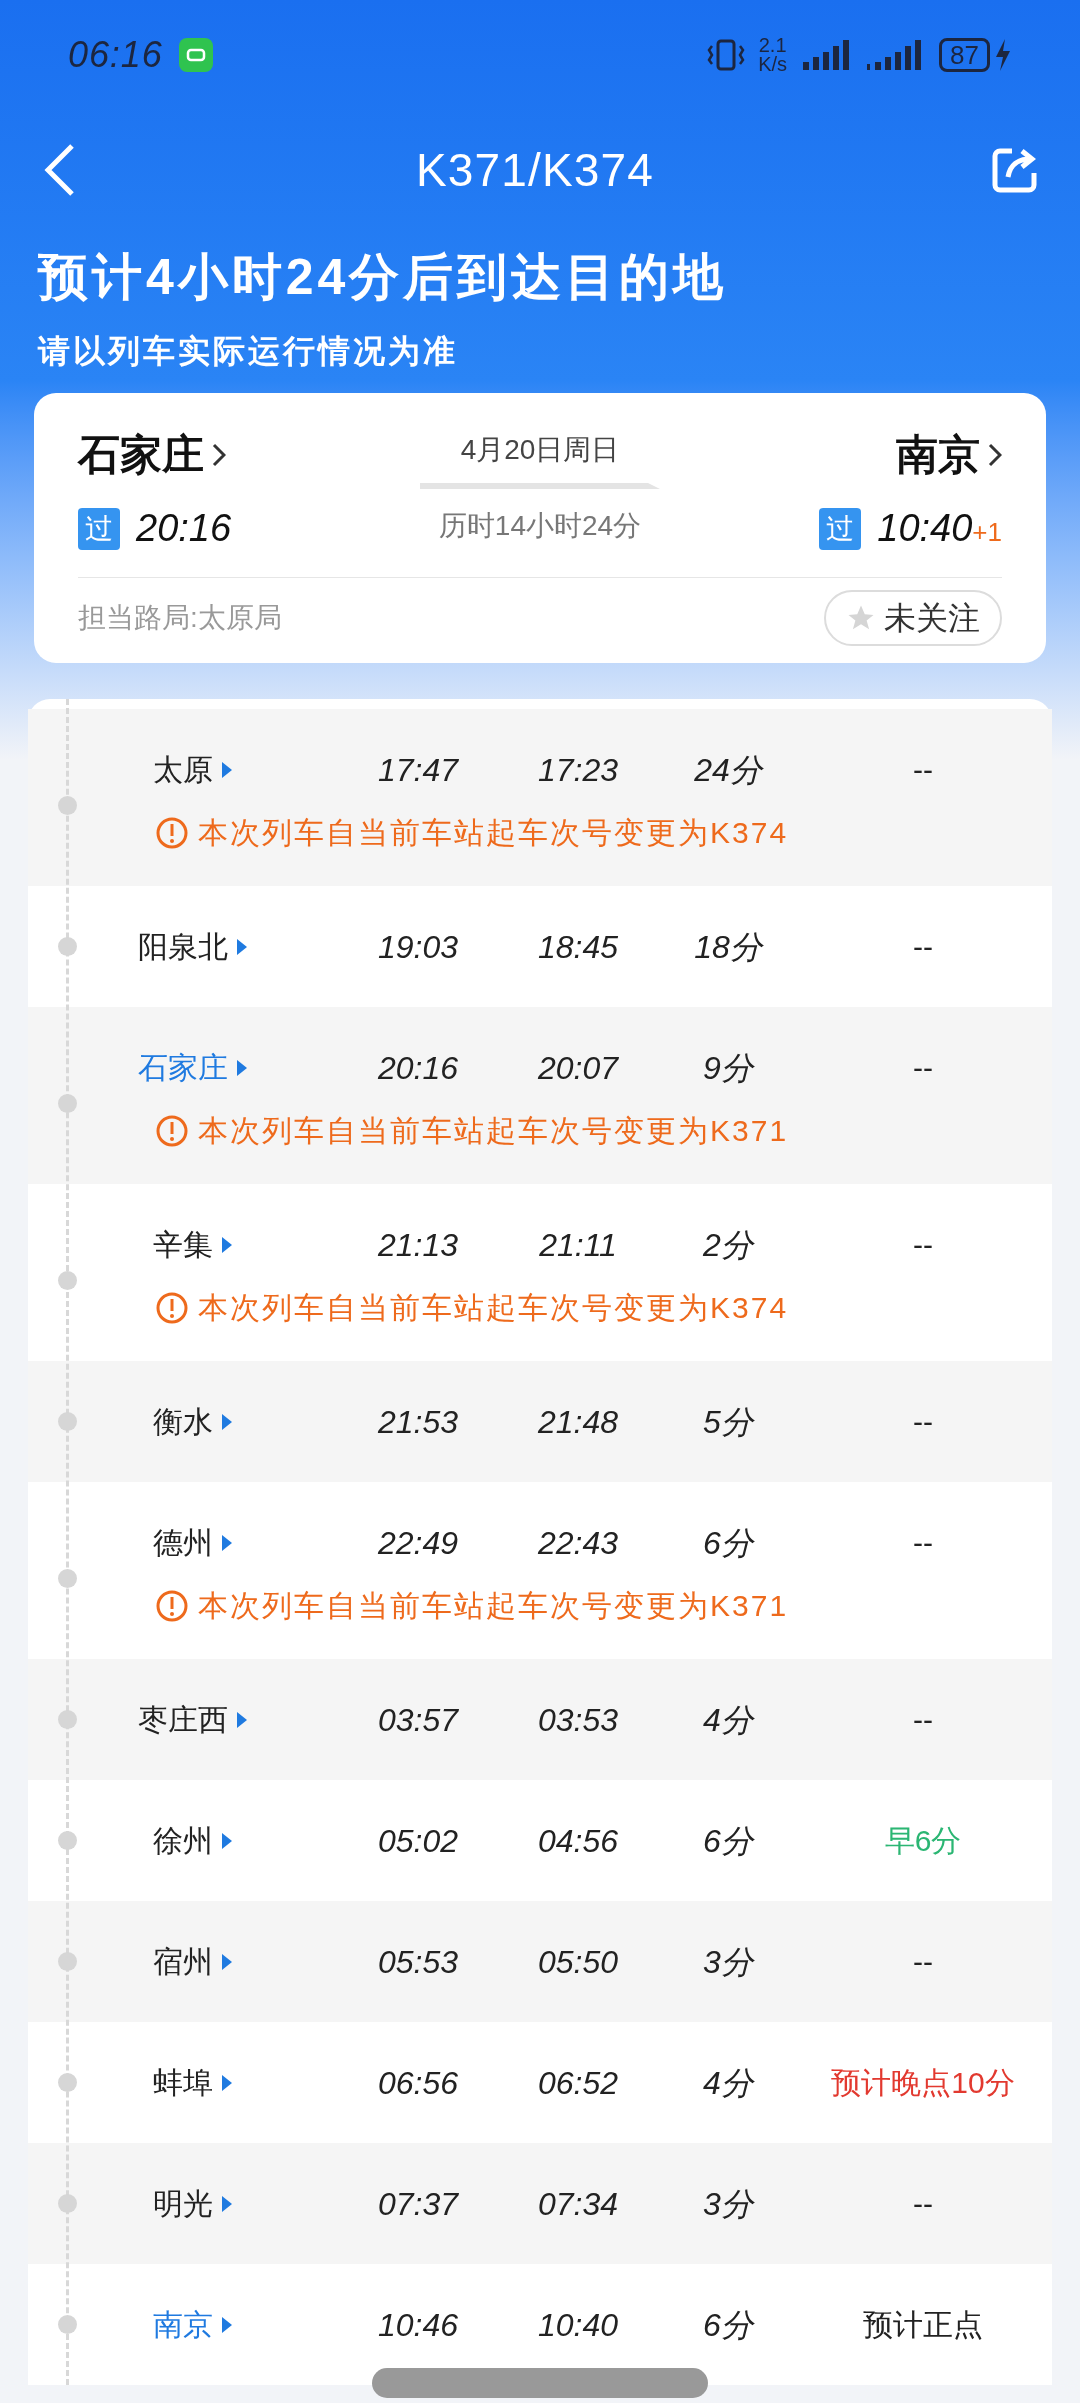 This screenshot has width=1080, height=2403. I want to click on arrival-time: 03:57, so click(418, 1720).